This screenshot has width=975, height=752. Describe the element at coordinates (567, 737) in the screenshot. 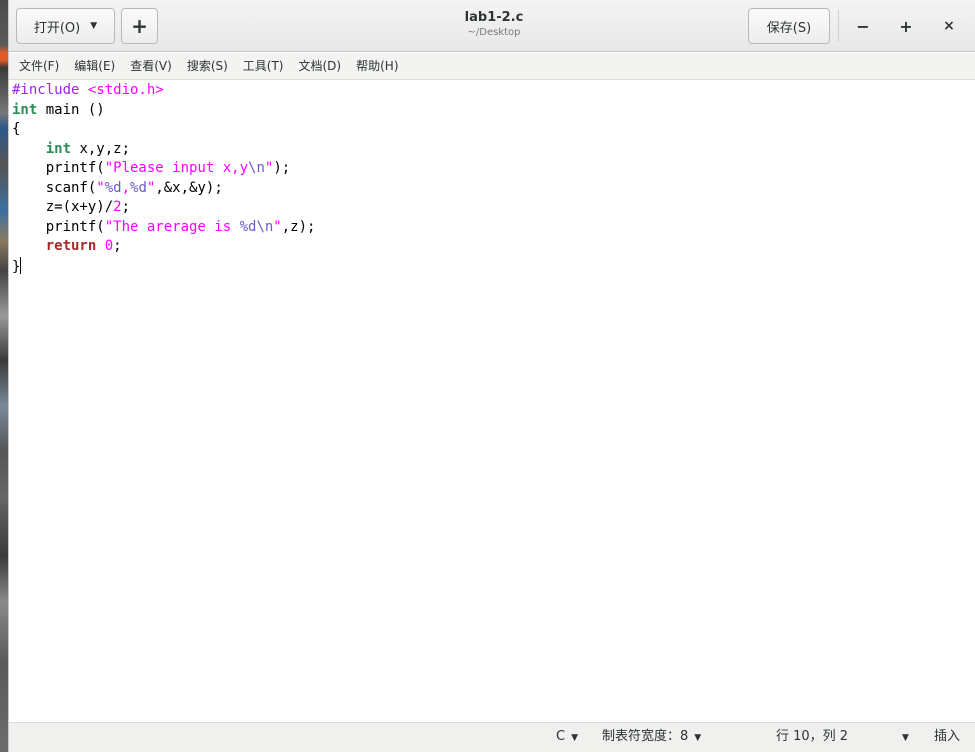

I see `language-selector: C ▼` at that location.